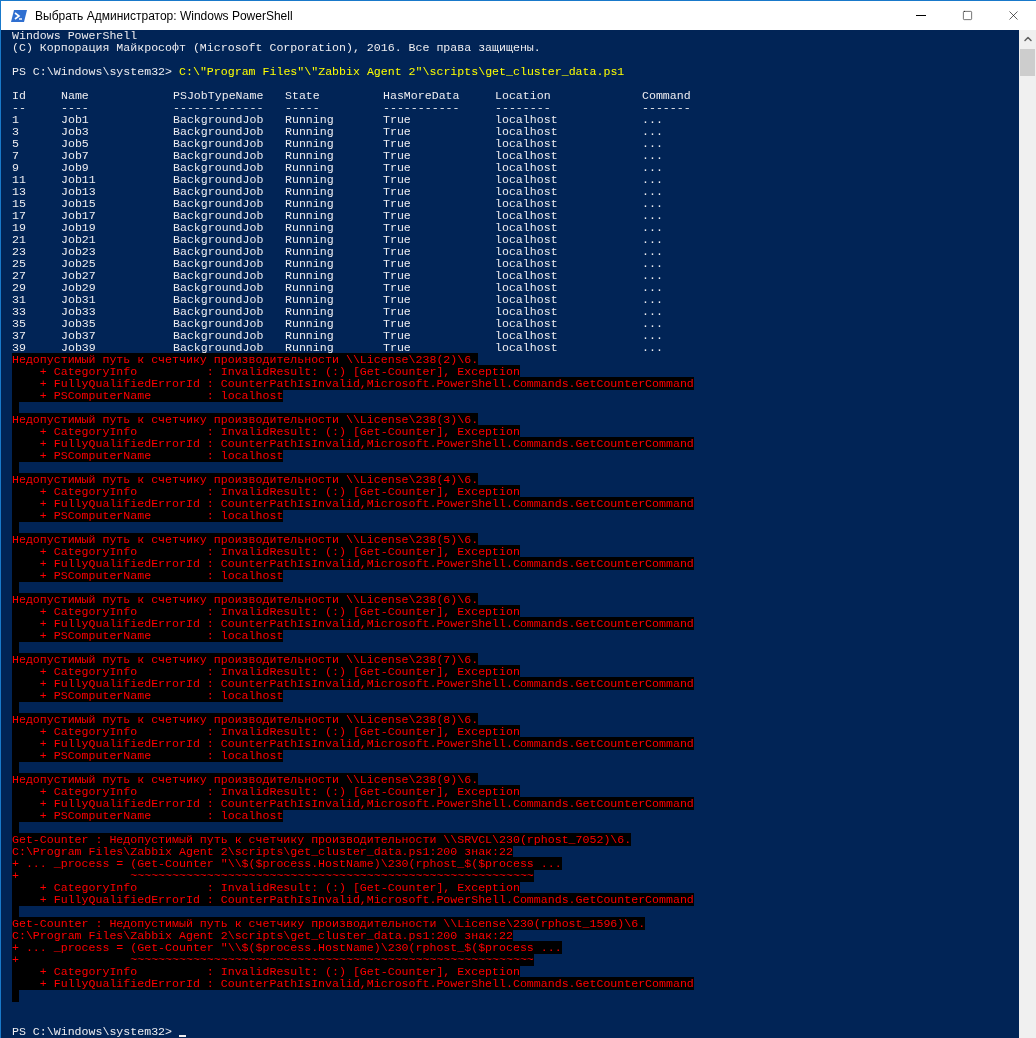  Describe the element at coordinates (1027, 62) in the screenshot. I see `scrollbar-thumb` at that location.